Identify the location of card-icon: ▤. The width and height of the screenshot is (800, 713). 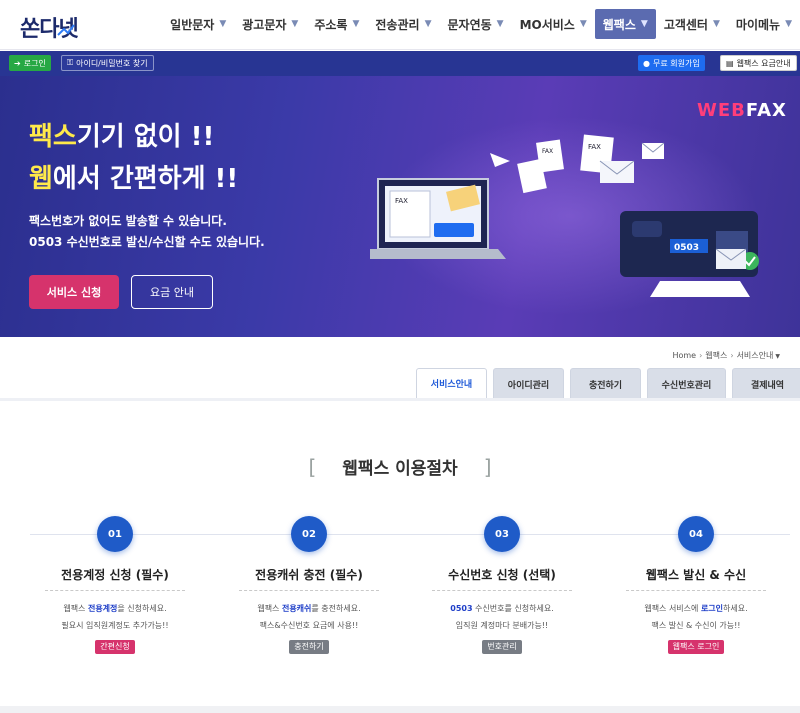
(730, 63).